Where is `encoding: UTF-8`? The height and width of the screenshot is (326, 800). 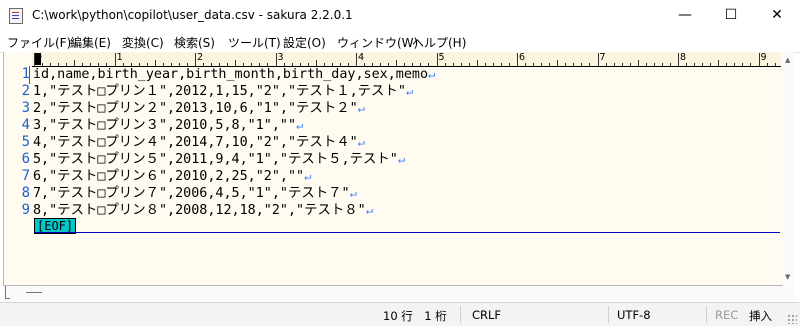
encoding: UTF-8 is located at coordinates (634, 315).